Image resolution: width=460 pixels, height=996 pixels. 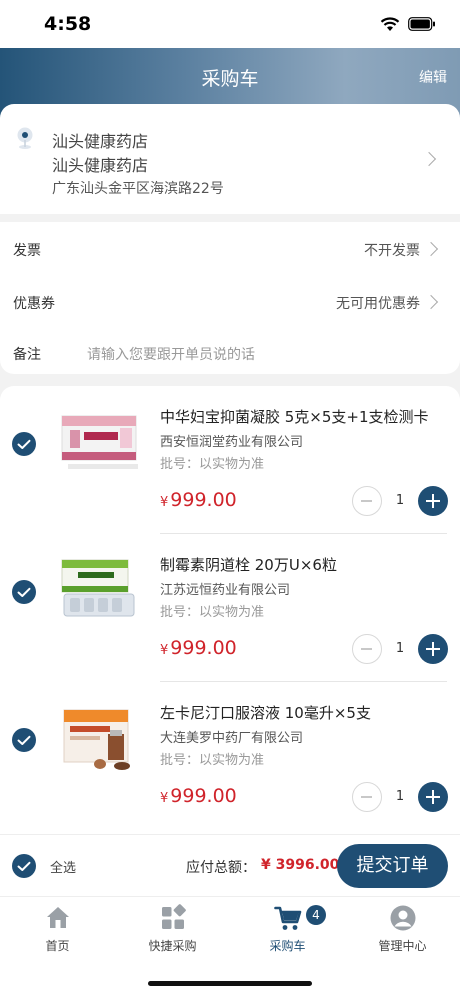 What do you see at coordinates (421, 24) in the screenshot?
I see `battery-icon` at bounding box center [421, 24].